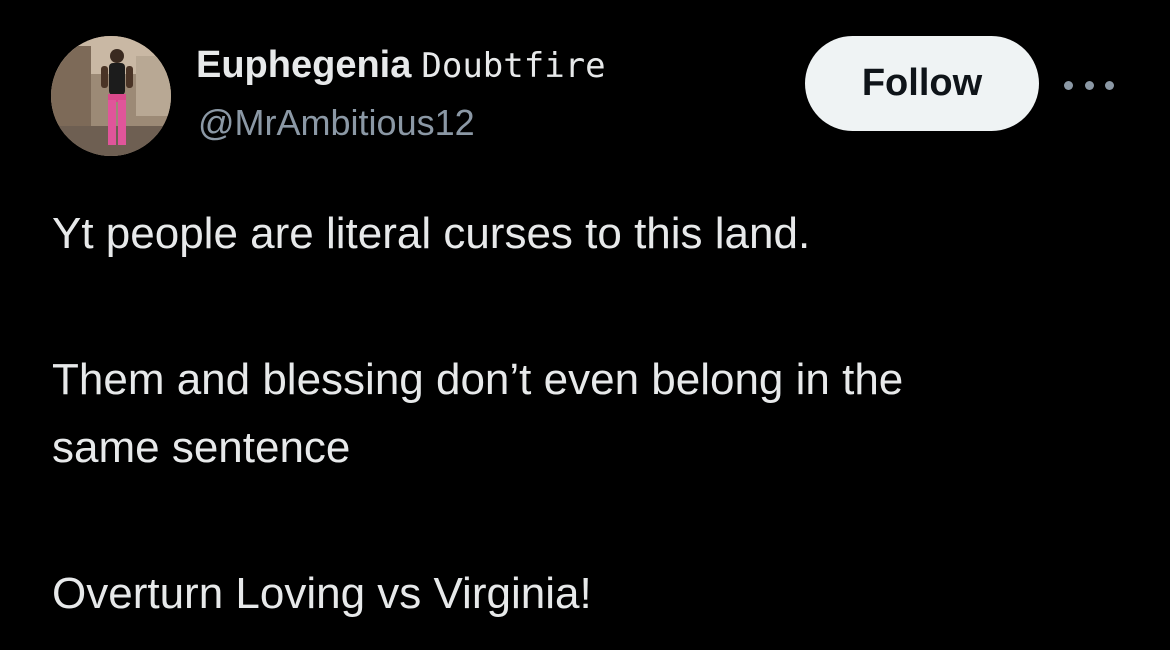  Describe the element at coordinates (336, 123) in the screenshot. I see `author-handle: @MrAmbitious12` at that location.